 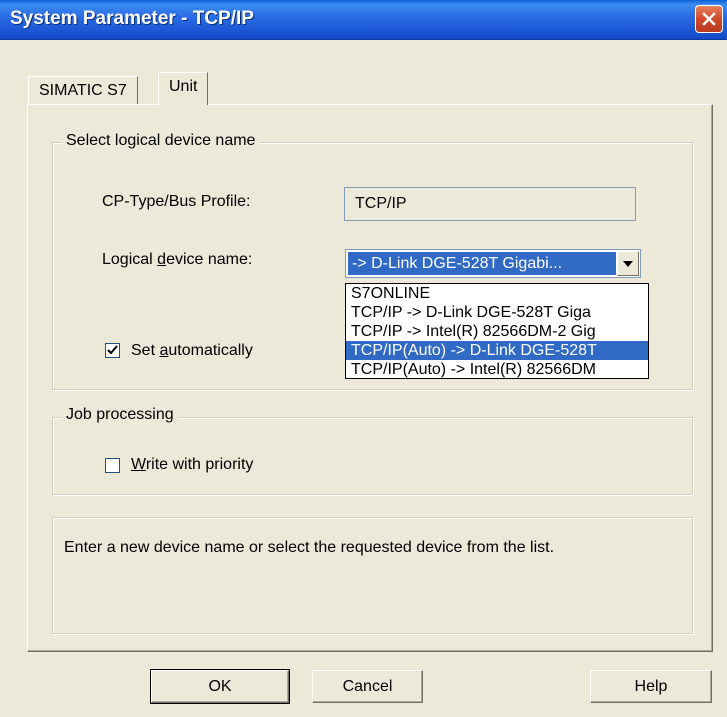 I want to click on dropdown-button, so click(x=628, y=263).